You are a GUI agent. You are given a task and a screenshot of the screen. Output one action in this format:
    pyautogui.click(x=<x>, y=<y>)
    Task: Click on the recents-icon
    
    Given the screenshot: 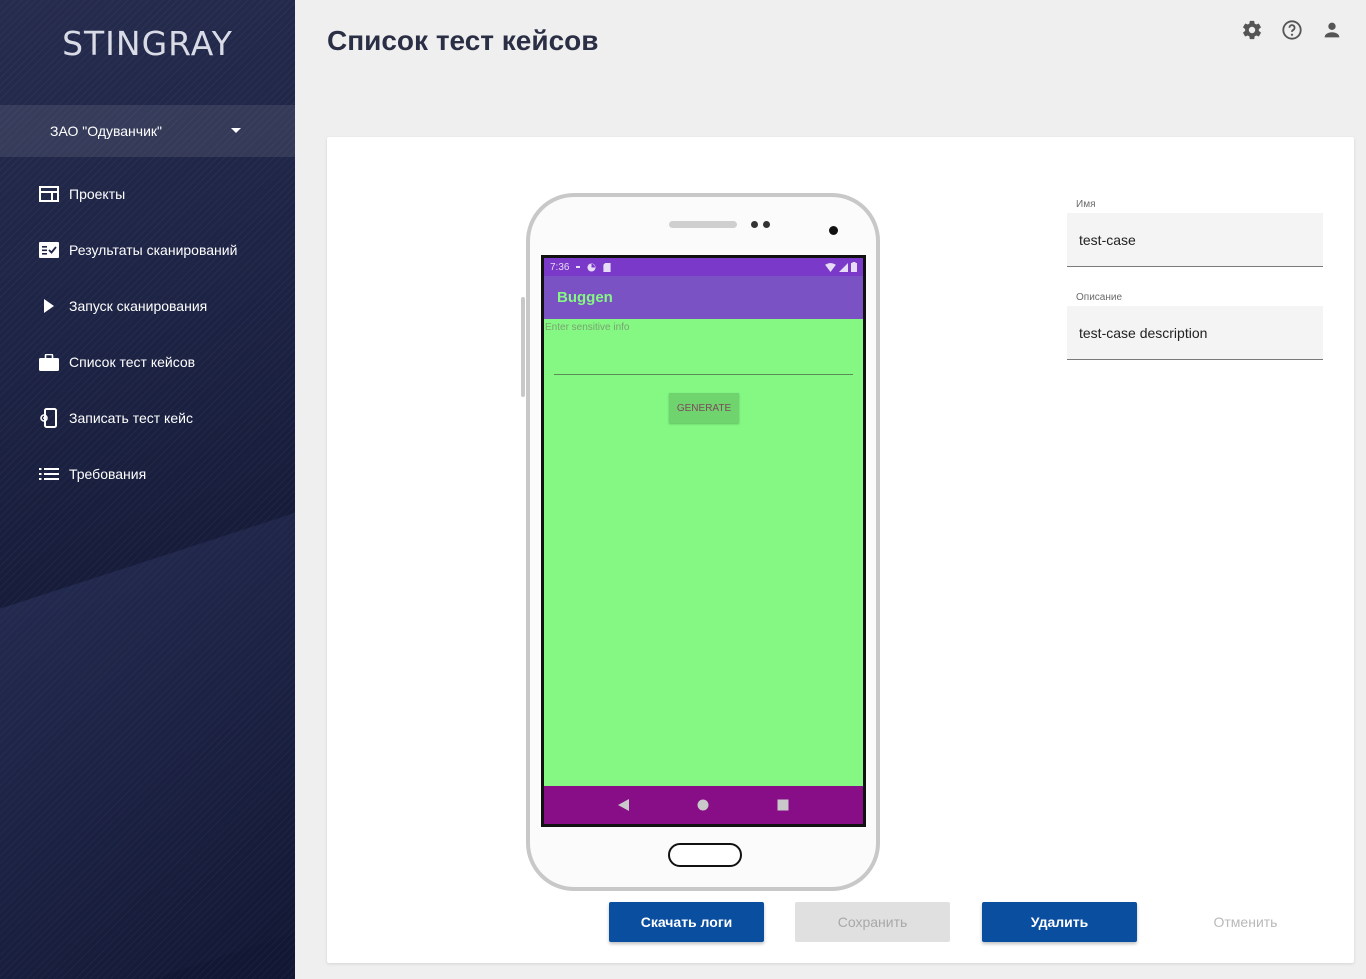 What is the action you would take?
    pyautogui.click(x=783, y=805)
    